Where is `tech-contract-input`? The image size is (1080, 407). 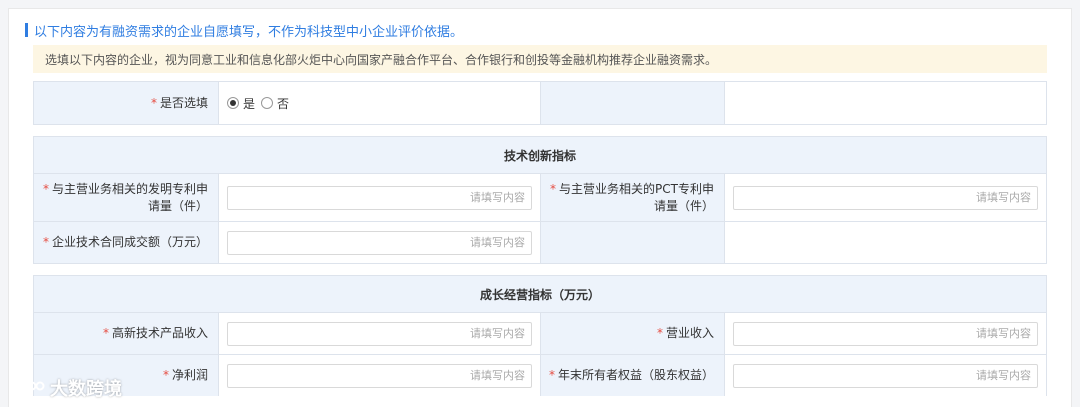 tech-contract-input is located at coordinates (379, 242).